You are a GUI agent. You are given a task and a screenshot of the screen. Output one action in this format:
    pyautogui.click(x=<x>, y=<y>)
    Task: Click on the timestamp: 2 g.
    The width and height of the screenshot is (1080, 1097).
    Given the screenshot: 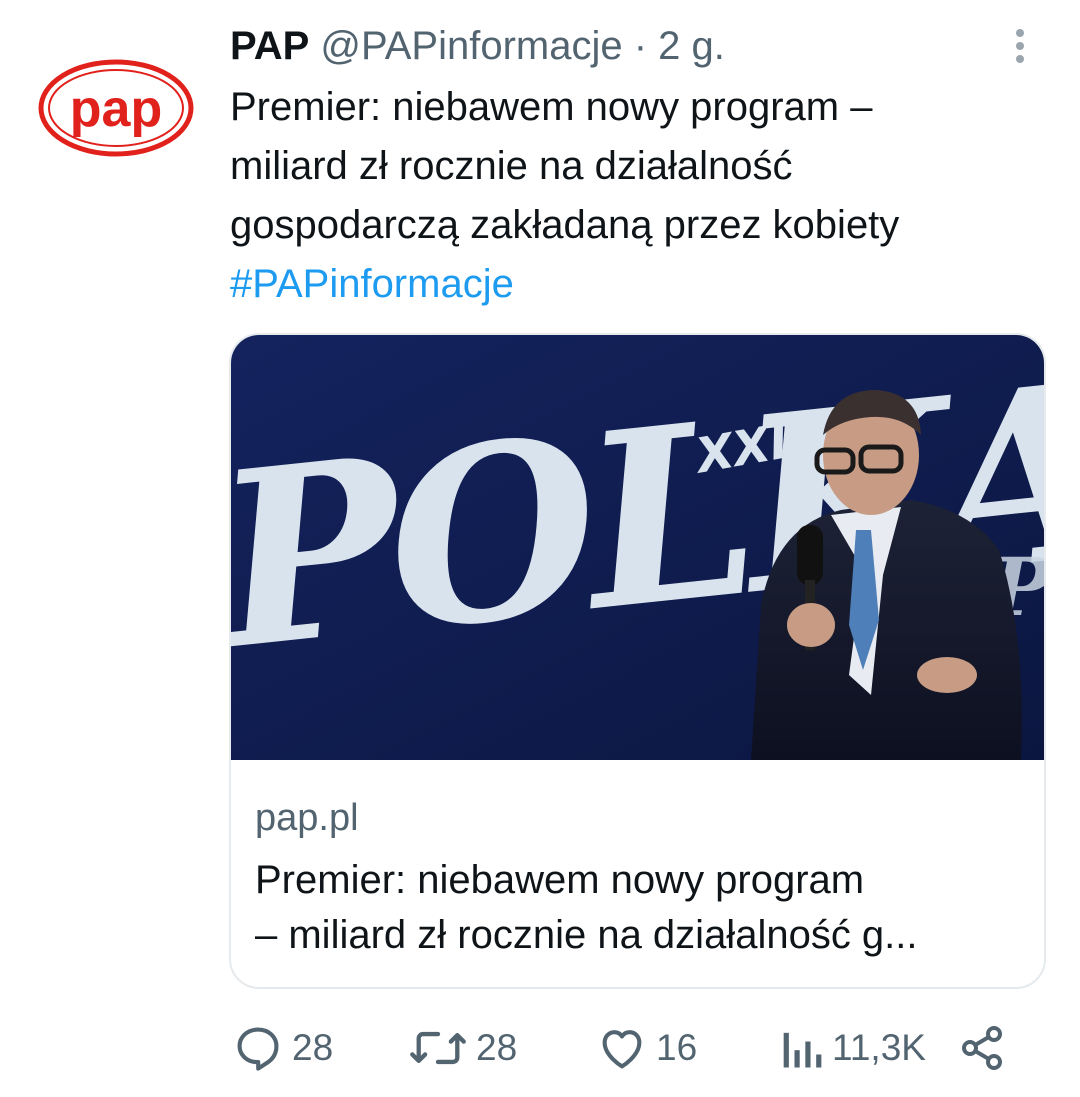 What is the action you would take?
    pyautogui.click(x=691, y=46)
    